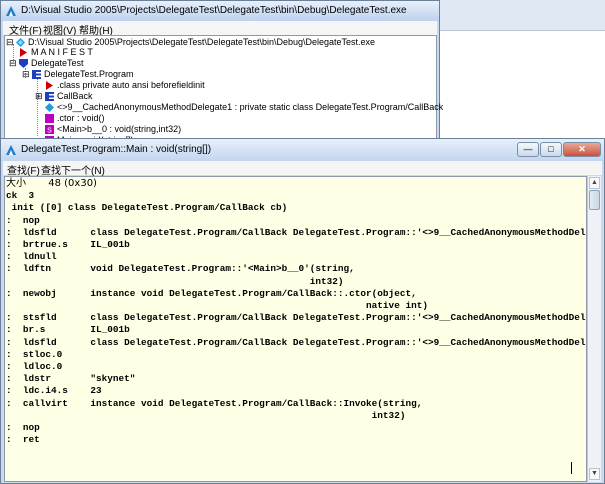 The image size is (605, 484). I want to click on code-line: 大小 48 (0x30), so click(51, 183).